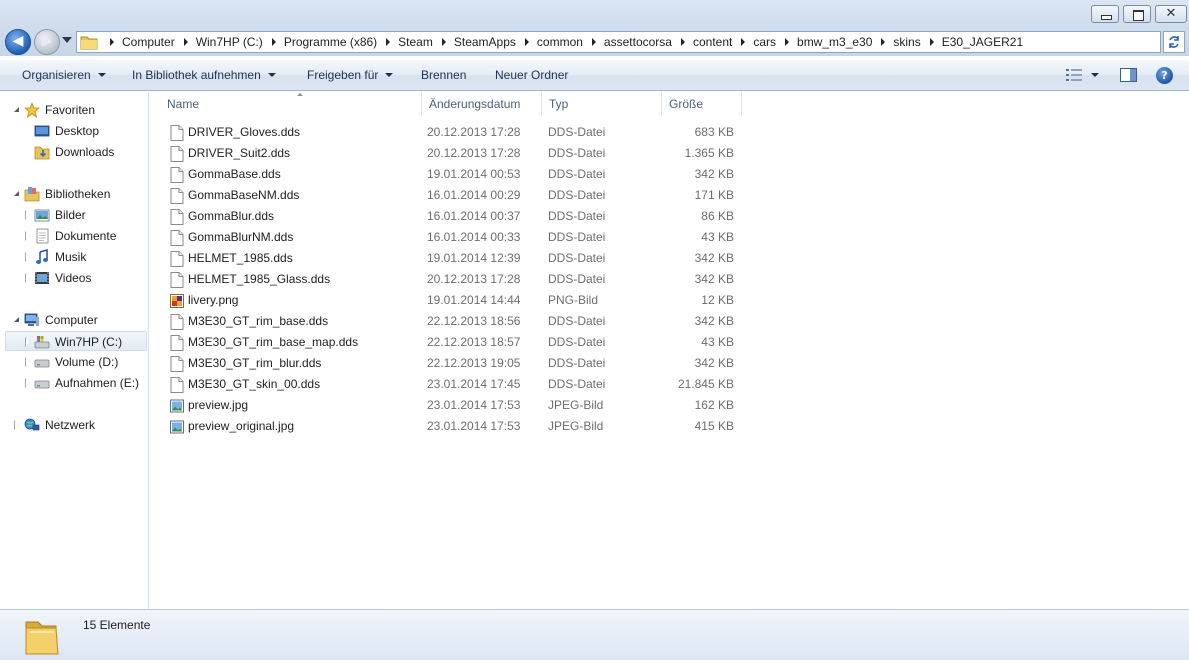  Describe the element at coordinates (531, 75) in the screenshot. I see `new-folder-button: Neuer Ordner` at that location.